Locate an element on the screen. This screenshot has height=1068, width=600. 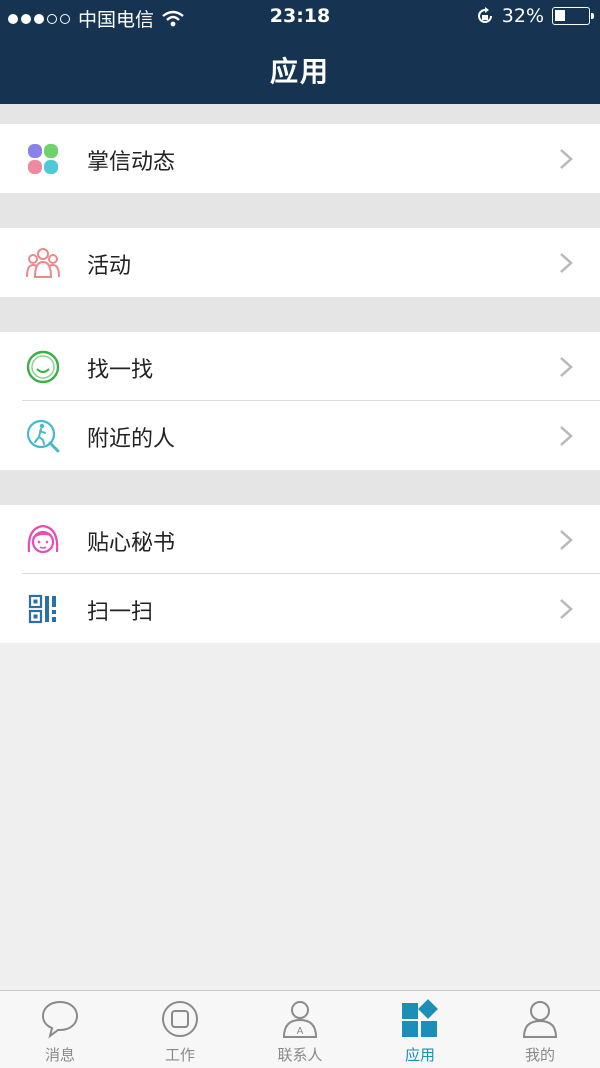
apps-grid-icon is located at coordinates (420, 1018).